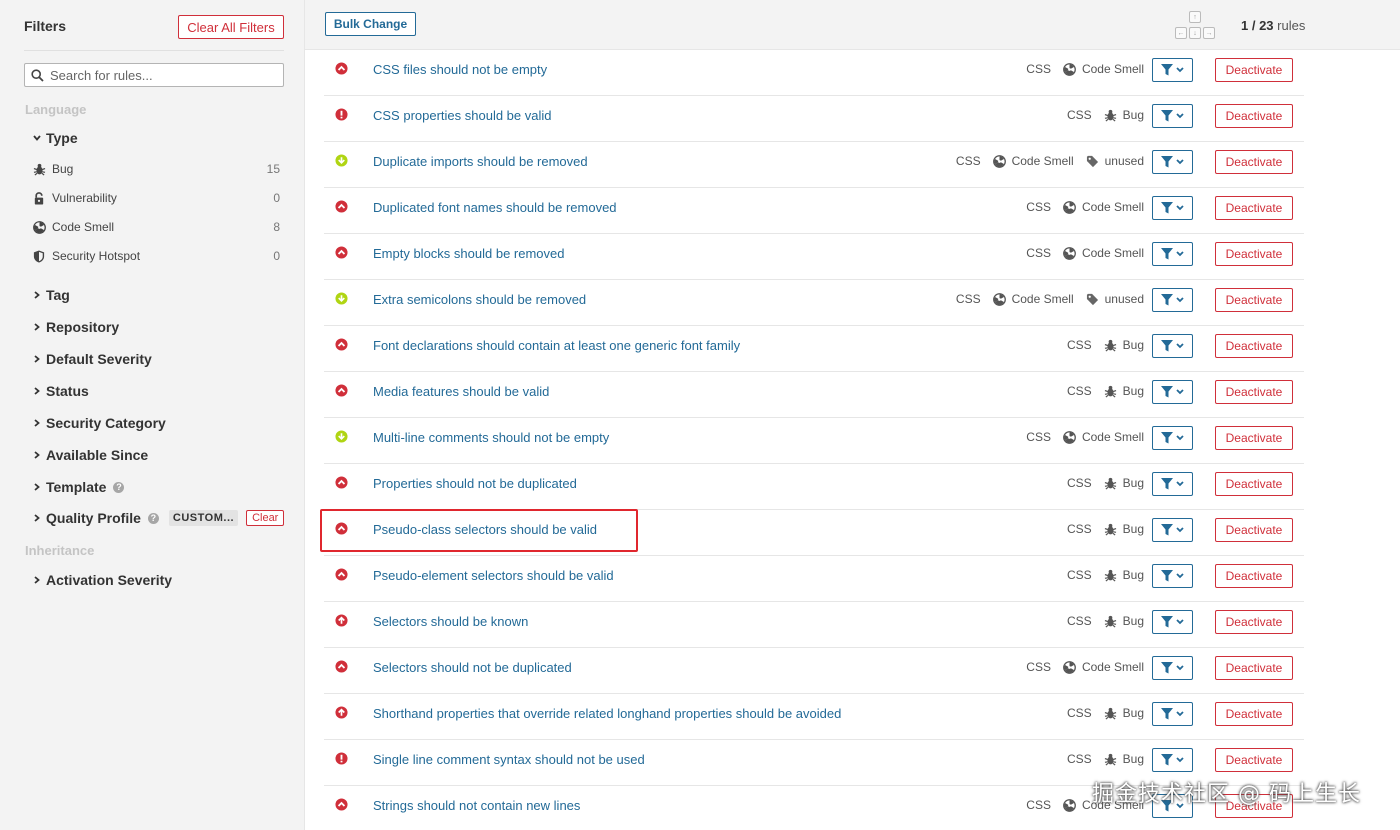  Describe the element at coordinates (468, 253) in the screenshot. I see `rule-name-link: Empty blocks should be removed` at that location.